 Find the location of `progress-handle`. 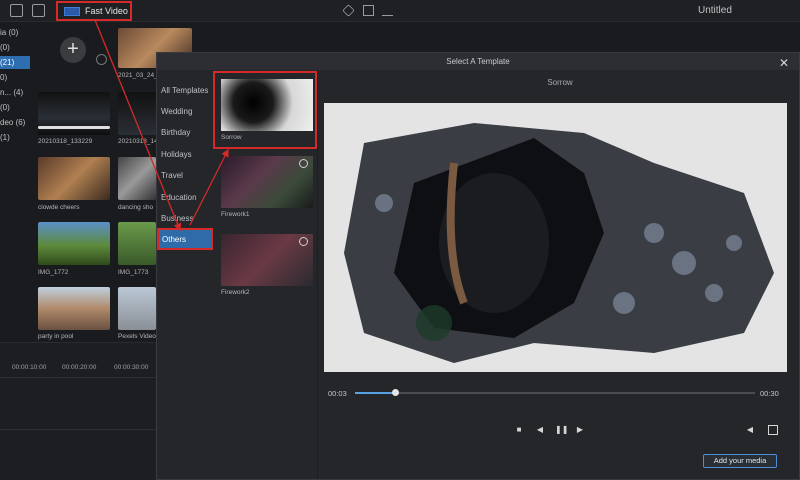

progress-handle is located at coordinates (395, 392).